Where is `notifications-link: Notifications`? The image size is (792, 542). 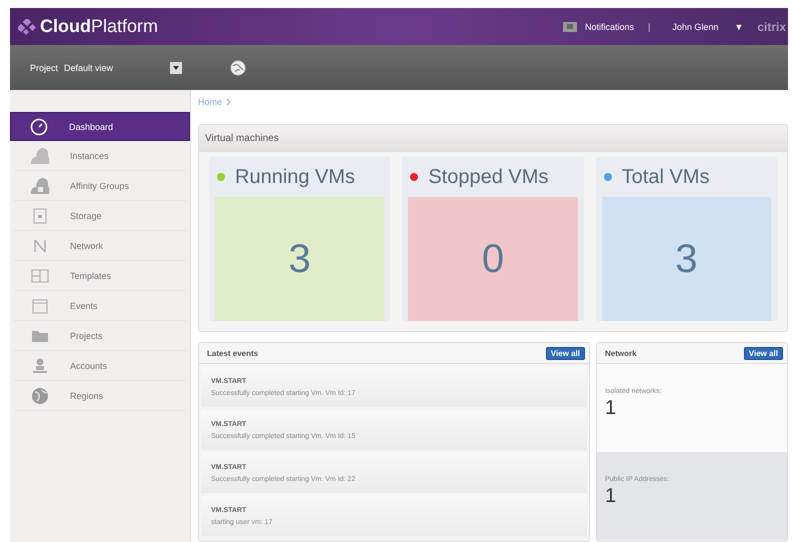
notifications-link: Notifications is located at coordinates (609, 27).